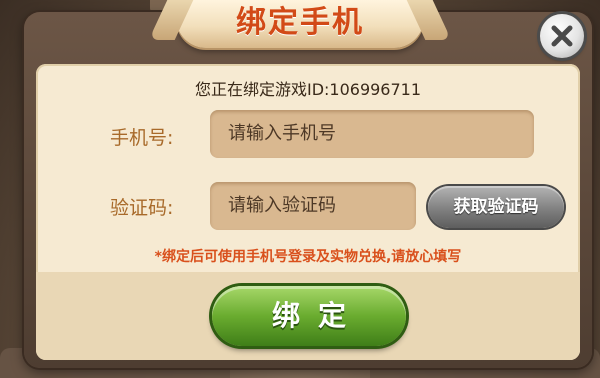  What do you see at coordinates (375, 89) in the screenshot?
I see `game-id: 106996711` at bounding box center [375, 89].